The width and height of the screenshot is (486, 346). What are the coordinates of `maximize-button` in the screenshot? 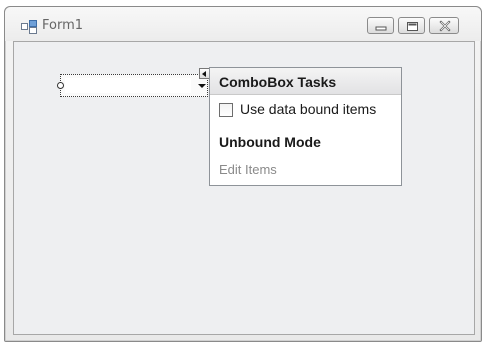 It's located at (411, 25).